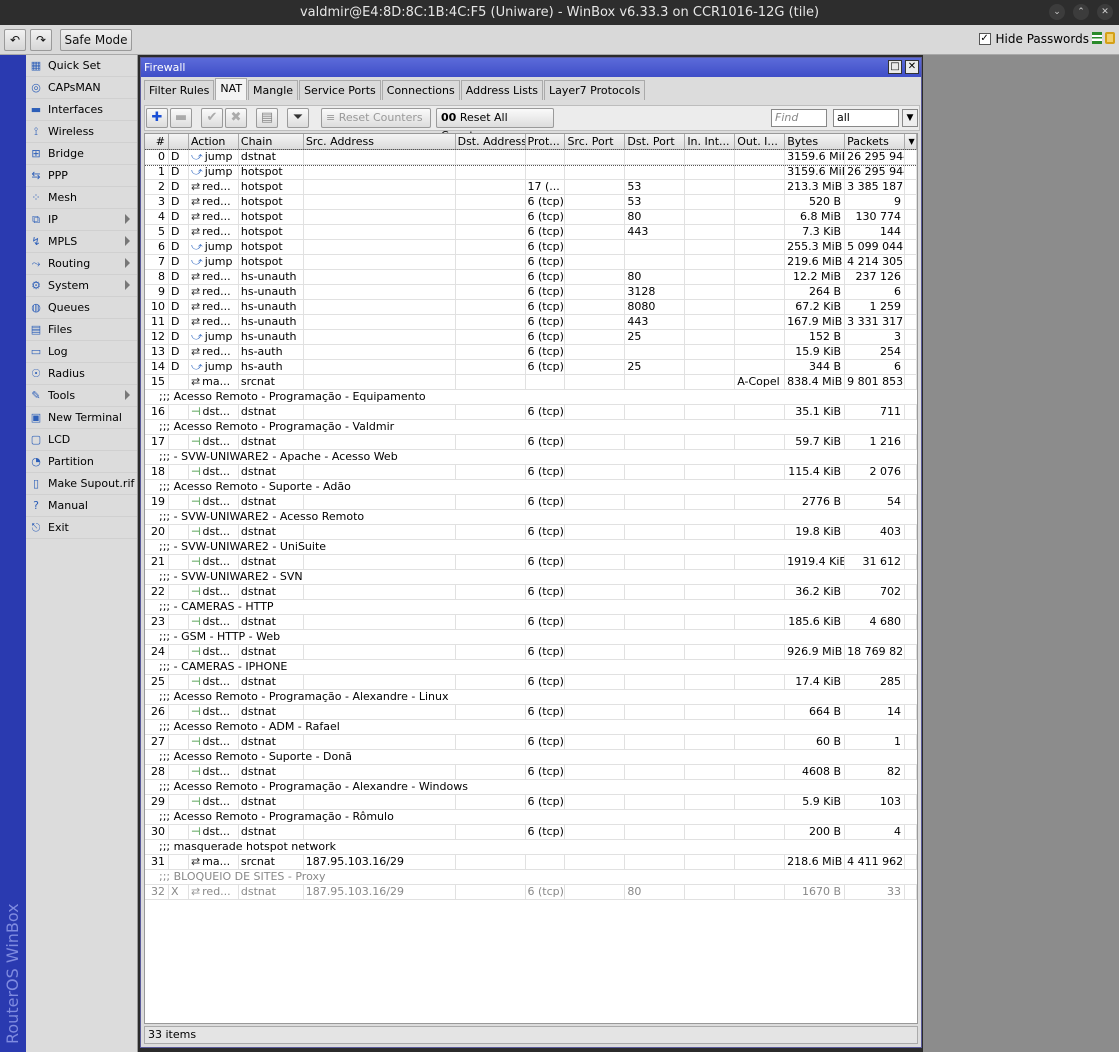  Describe the element at coordinates (531, 292) in the screenshot. I see `table-row: 9 D ⇄ red... hs-unauth 6 (tcp) 3128 264 B6` at that location.